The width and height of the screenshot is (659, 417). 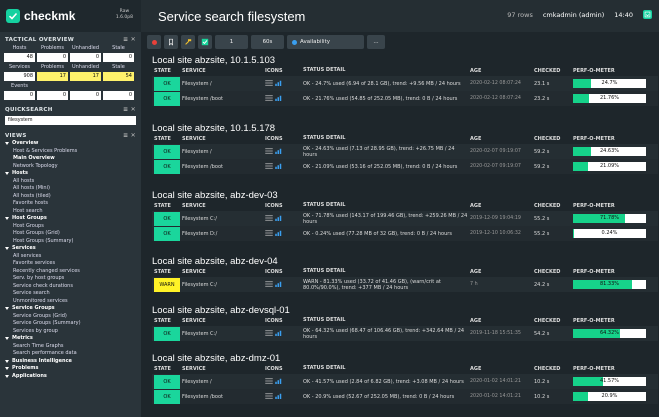 I want to click on view-link-host-services-problems: Host & Services Problems, so click(x=70, y=152).